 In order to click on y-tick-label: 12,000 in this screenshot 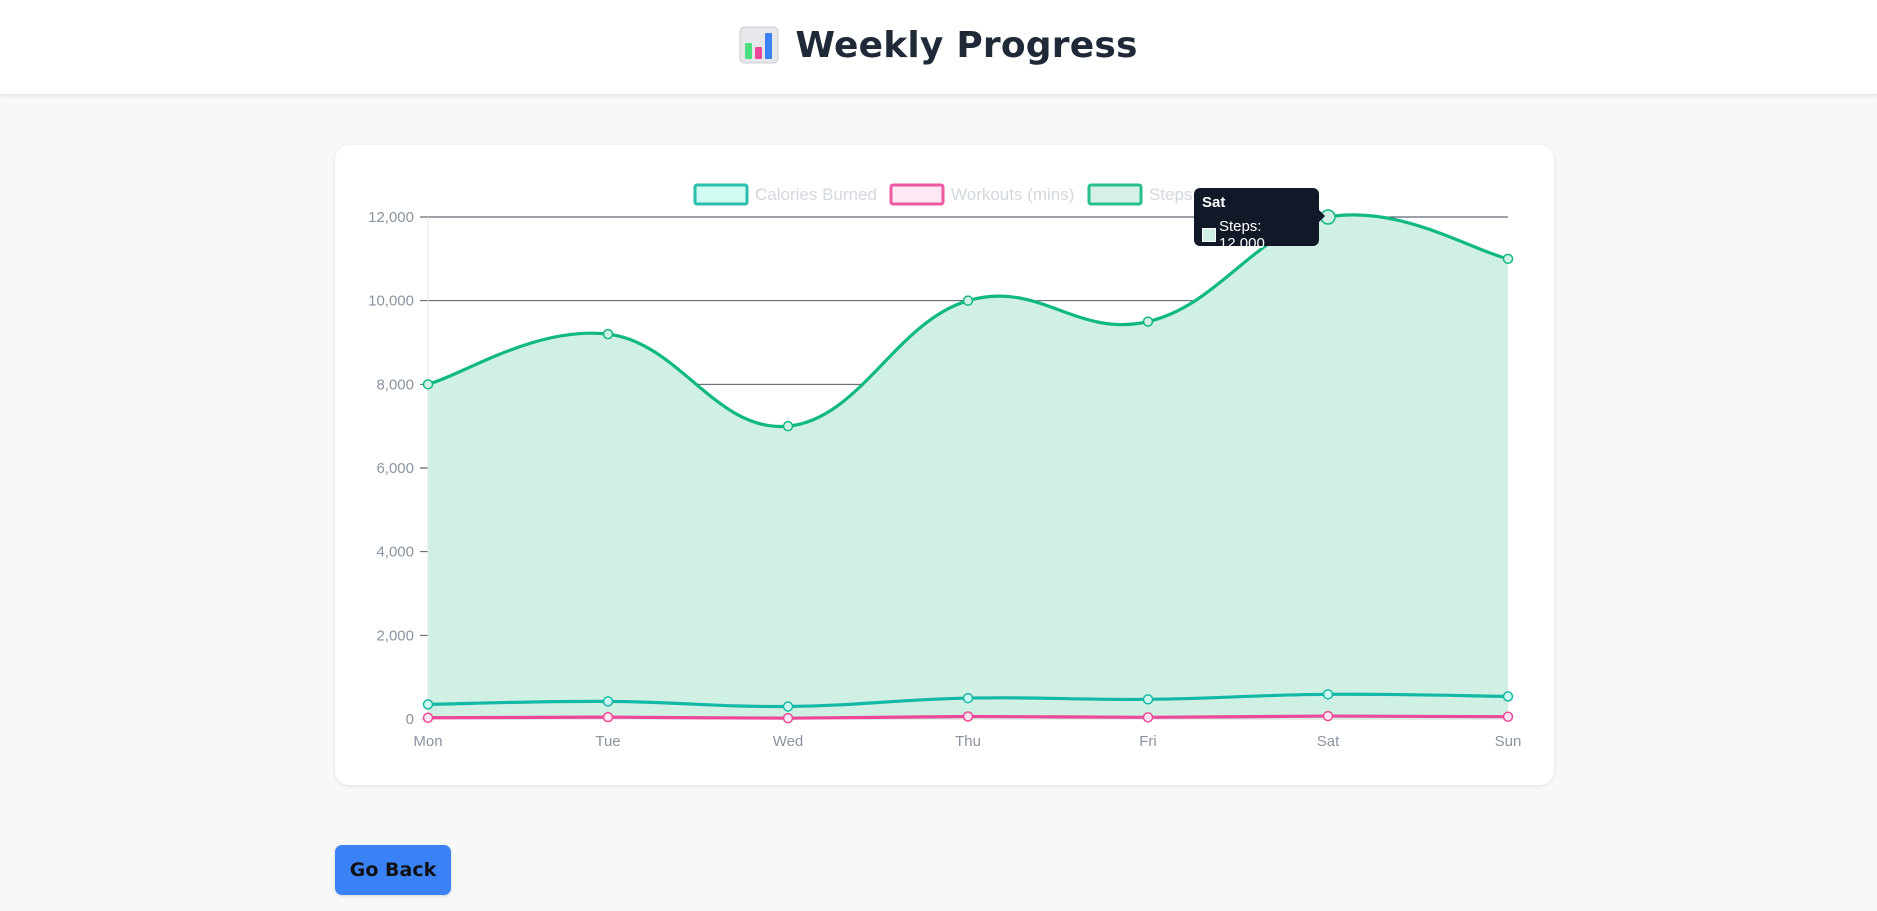, I will do `click(391, 217)`.